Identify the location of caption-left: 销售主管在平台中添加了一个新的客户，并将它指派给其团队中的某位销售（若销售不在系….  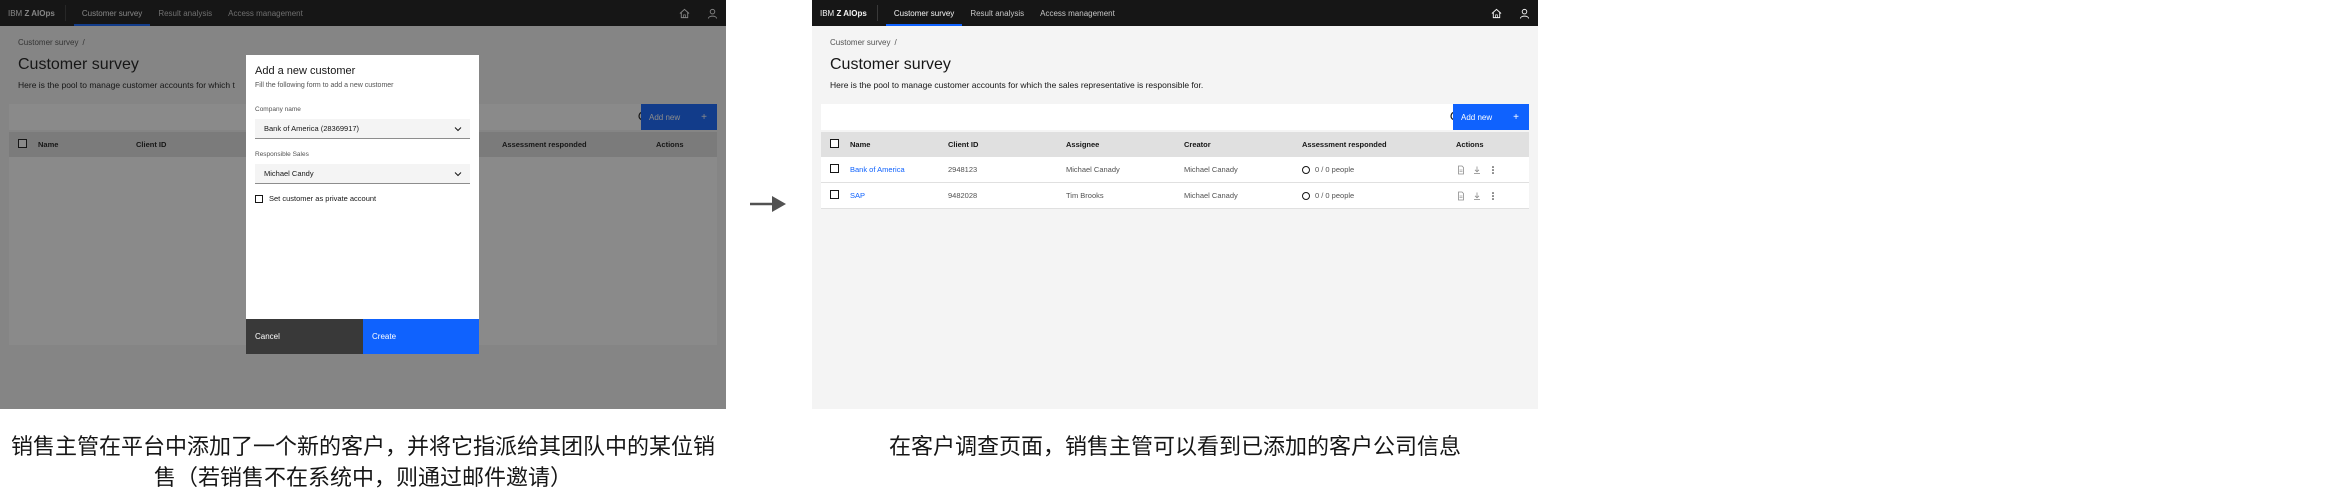
(362, 463).